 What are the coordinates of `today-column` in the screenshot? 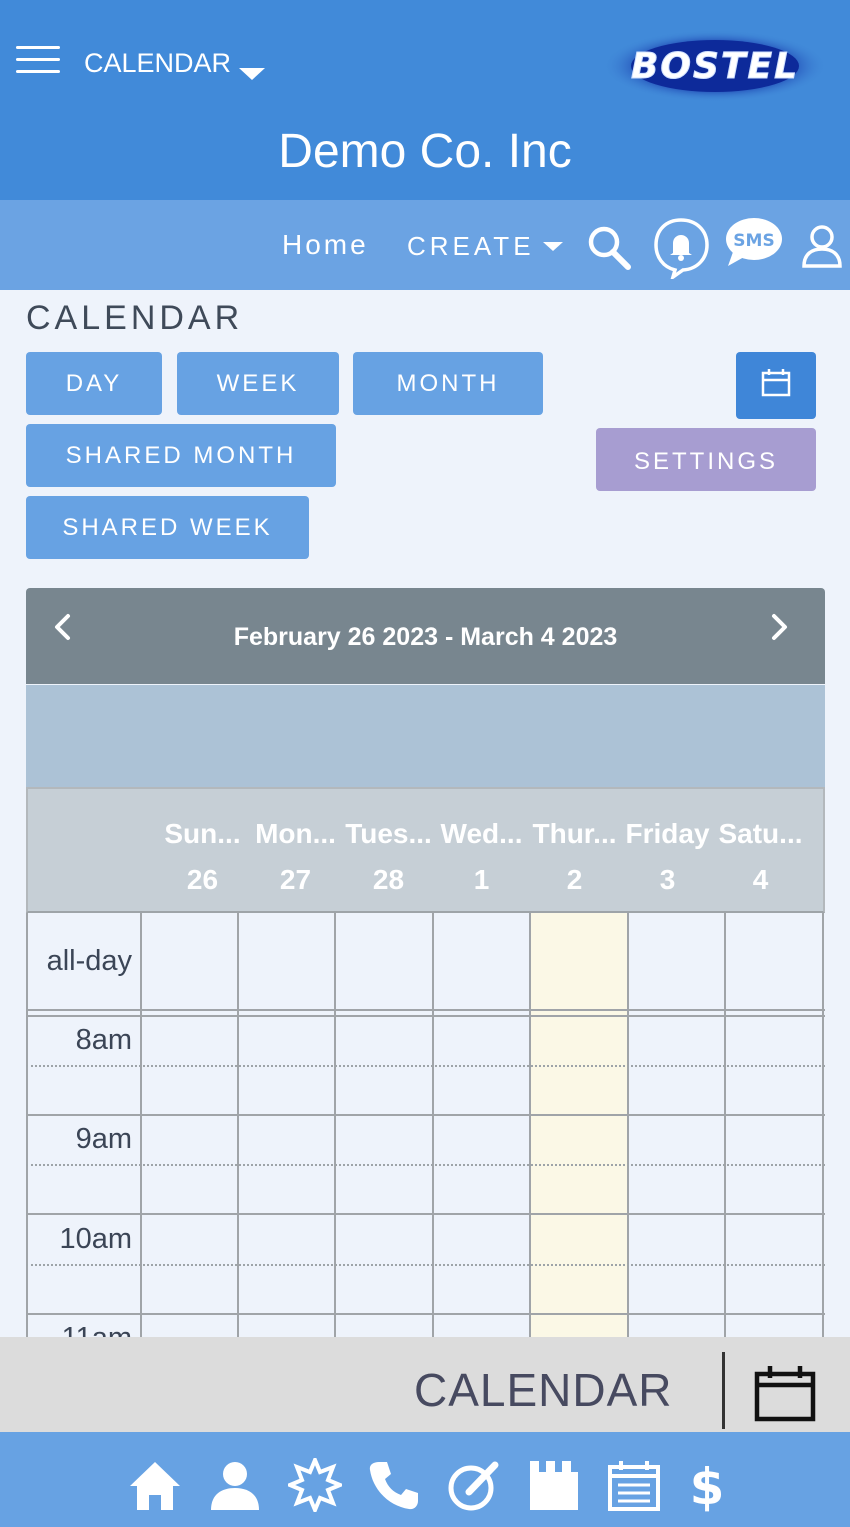 It's located at (579, 1125).